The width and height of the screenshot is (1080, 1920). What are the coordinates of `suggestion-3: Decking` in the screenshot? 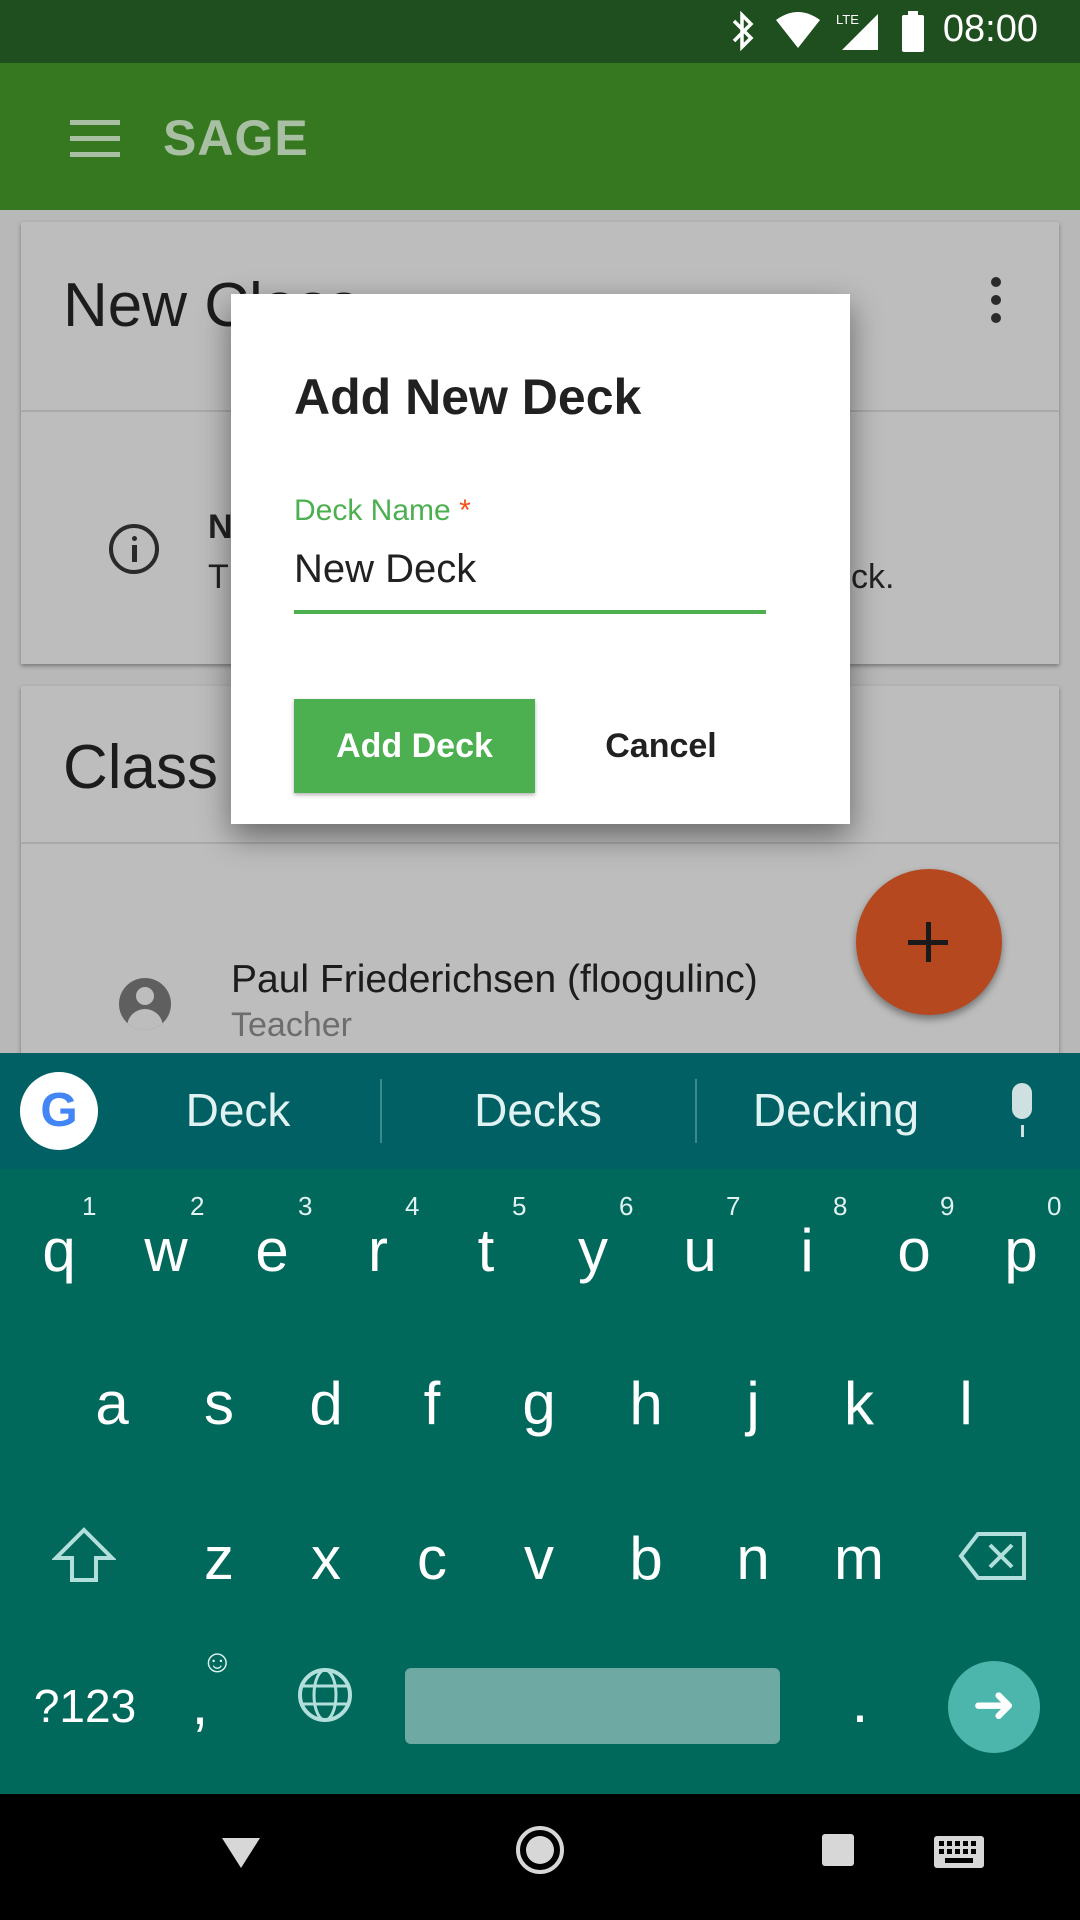 It's located at (836, 1110).